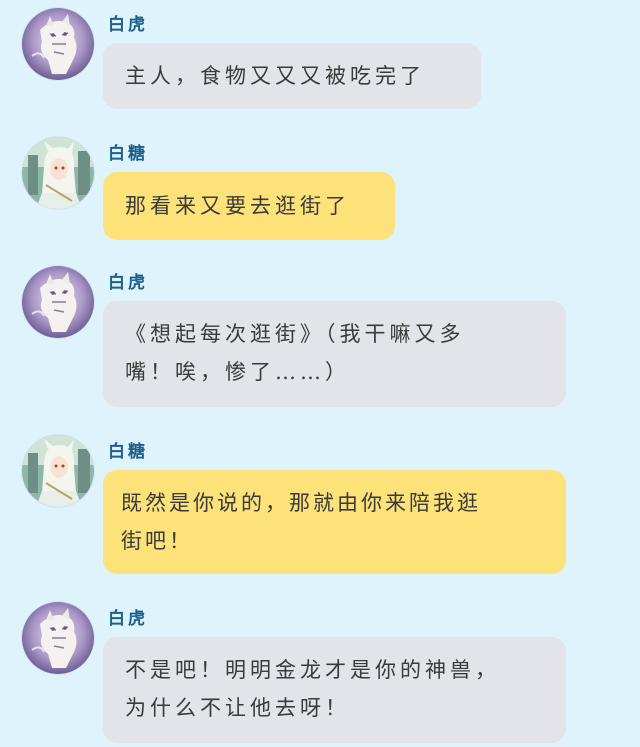 The width and height of the screenshot is (640, 747). Describe the element at coordinates (237, 206) in the screenshot. I see `message-text-line: 那看来又要去逛街了` at that location.